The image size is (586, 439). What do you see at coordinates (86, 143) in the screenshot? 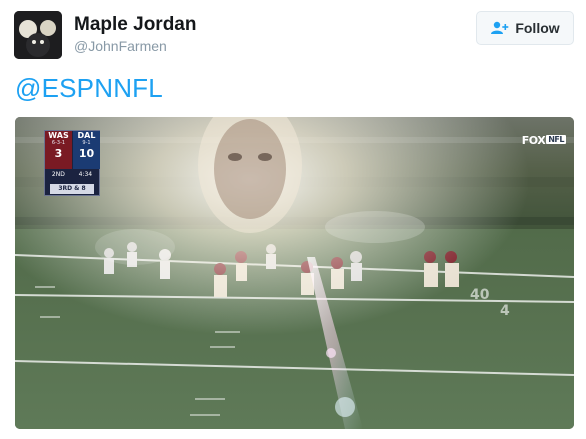
I see `home-record: 9-1` at bounding box center [86, 143].